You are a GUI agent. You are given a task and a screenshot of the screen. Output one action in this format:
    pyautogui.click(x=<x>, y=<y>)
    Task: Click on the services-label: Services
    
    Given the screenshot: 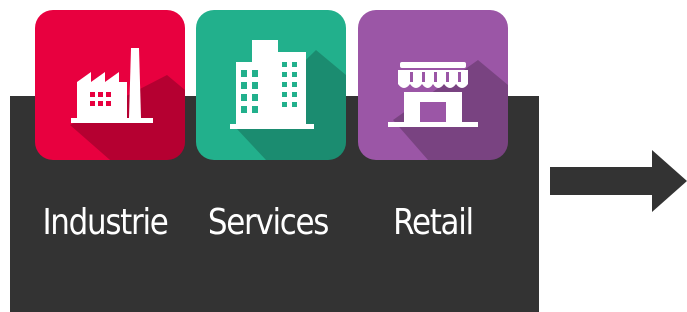 What is the action you would take?
    pyautogui.click(x=268, y=222)
    